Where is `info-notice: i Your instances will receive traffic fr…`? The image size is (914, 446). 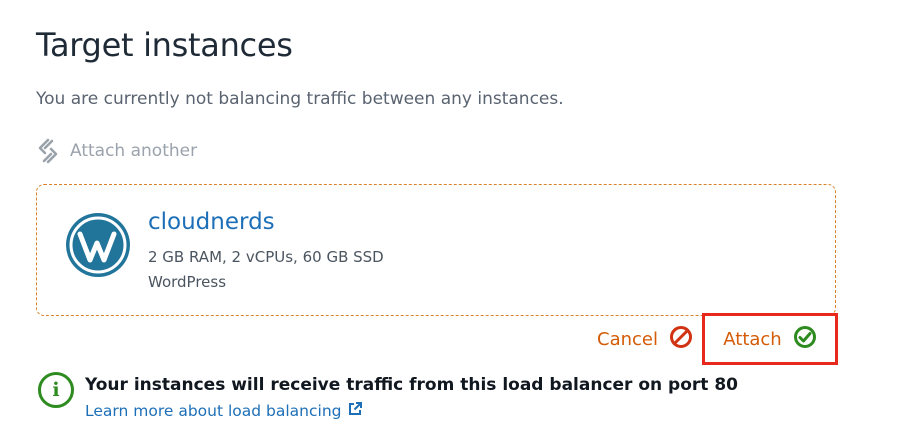 info-notice: i Your instances will receive traffic fr… is located at coordinates (388, 396).